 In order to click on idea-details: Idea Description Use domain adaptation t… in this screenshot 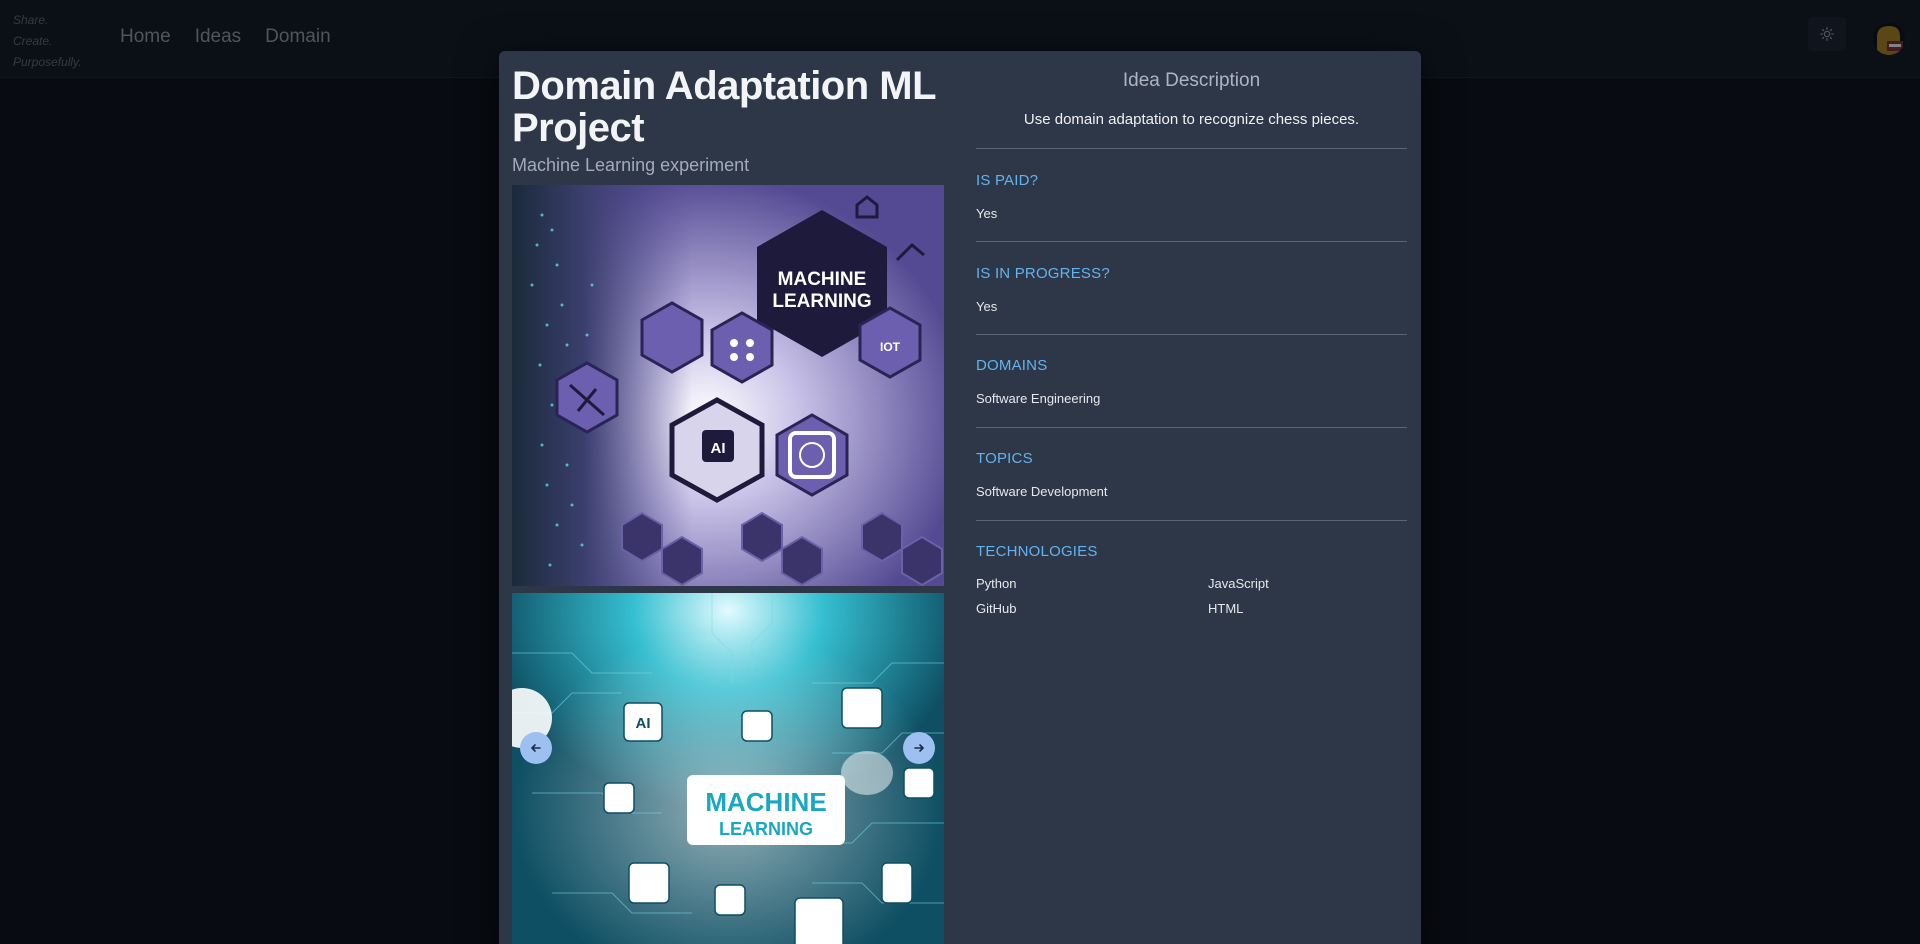, I will do `click(1191, 333)`.